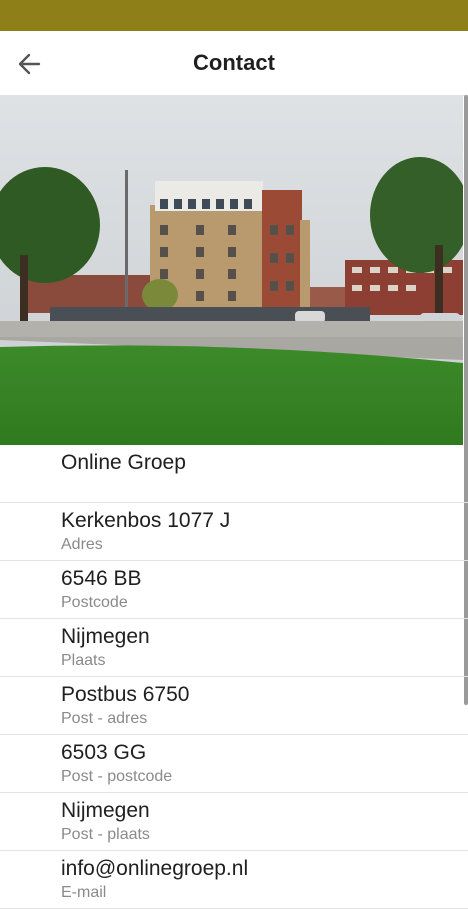 The height and width of the screenshot is (909, 468). Describe the element at coordinates (155, 868) in the screenshot. I see `item-value: info@onlinegroep.nl` at that location.